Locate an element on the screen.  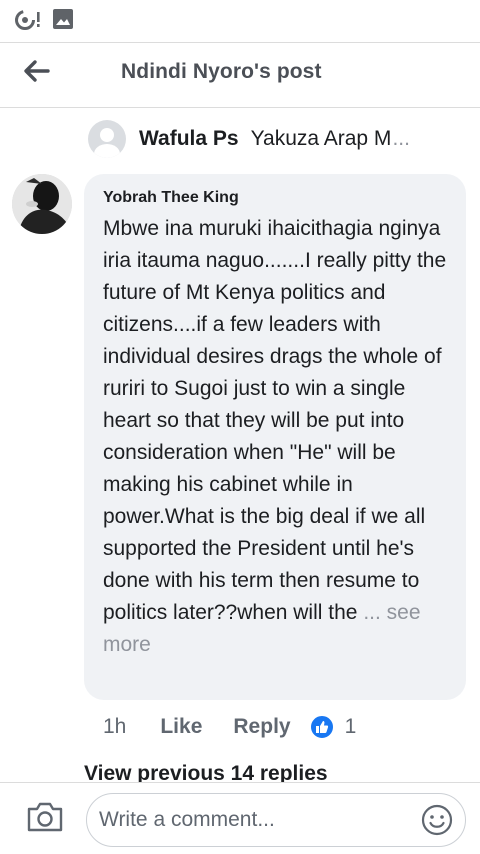
arrow-left-icon is located at coordinates (36, 73).